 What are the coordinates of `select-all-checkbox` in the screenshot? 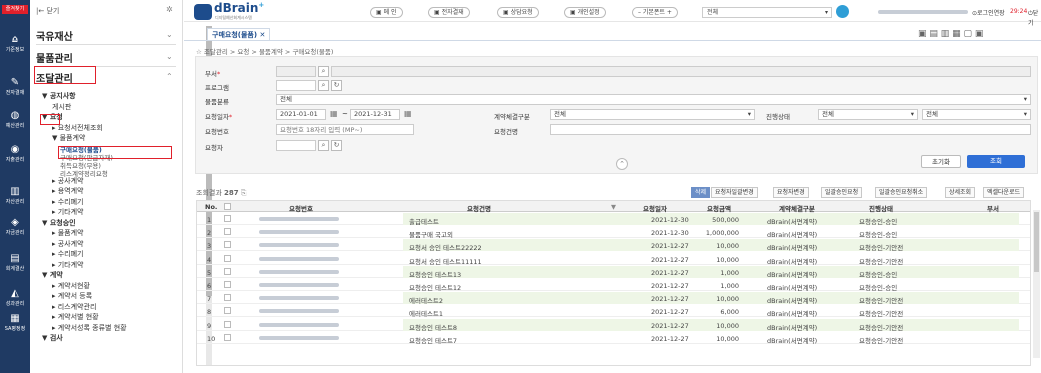 It's located at (227, 206).